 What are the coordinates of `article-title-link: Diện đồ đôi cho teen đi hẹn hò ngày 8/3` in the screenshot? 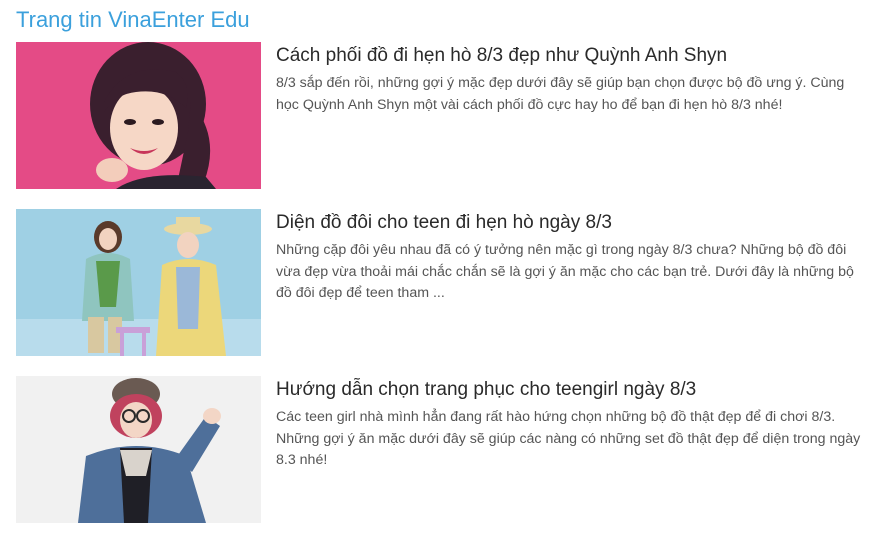 It's located at (571, 223).